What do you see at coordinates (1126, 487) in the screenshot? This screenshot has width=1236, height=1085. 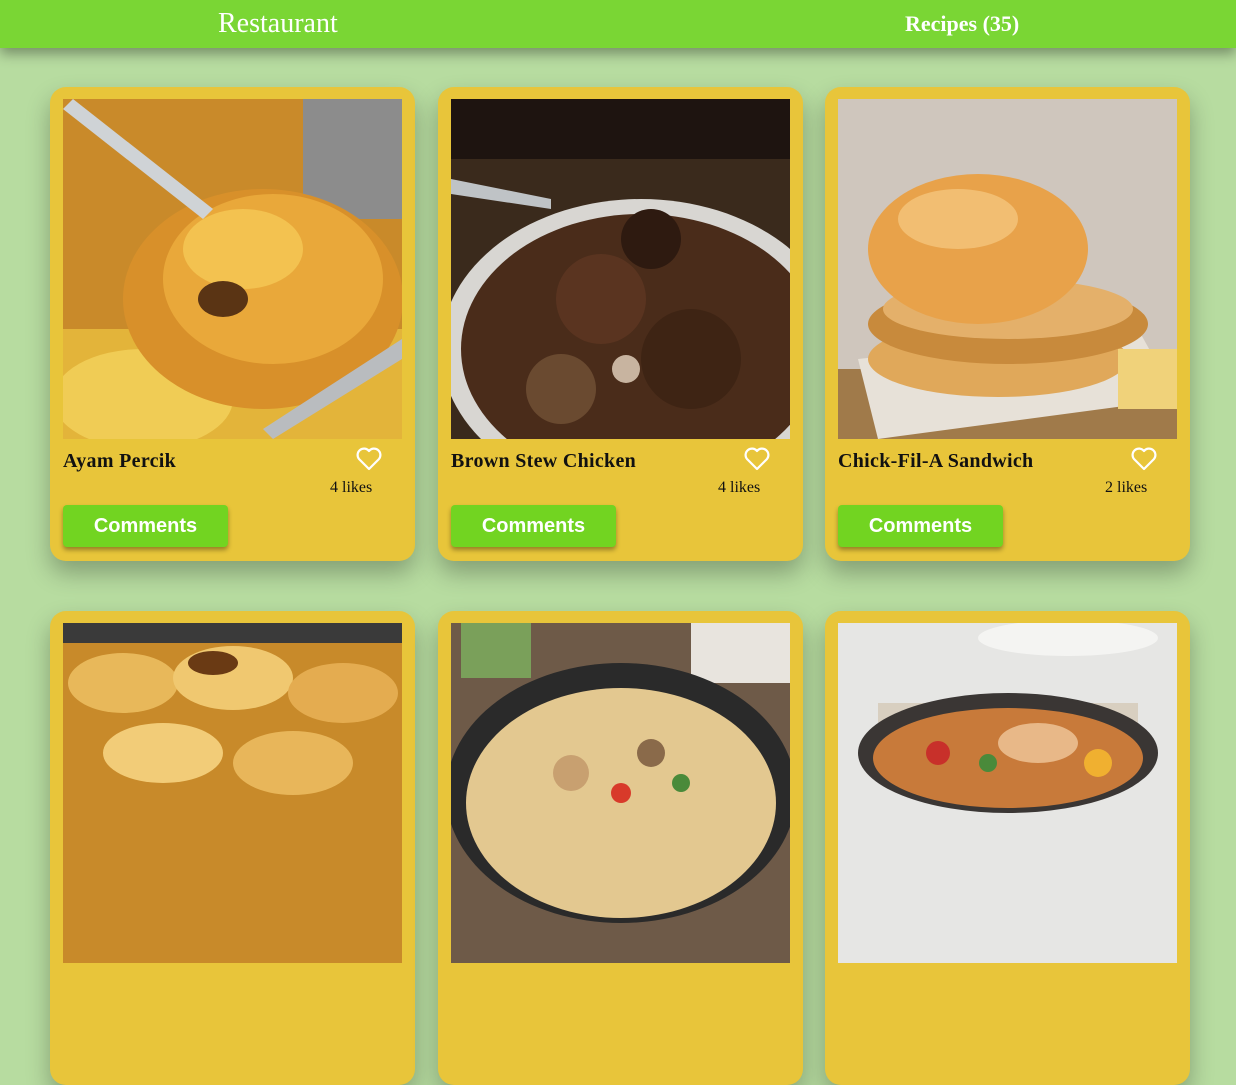 I see `likes-count: 2 likes` at bounding box center [1126, 487].